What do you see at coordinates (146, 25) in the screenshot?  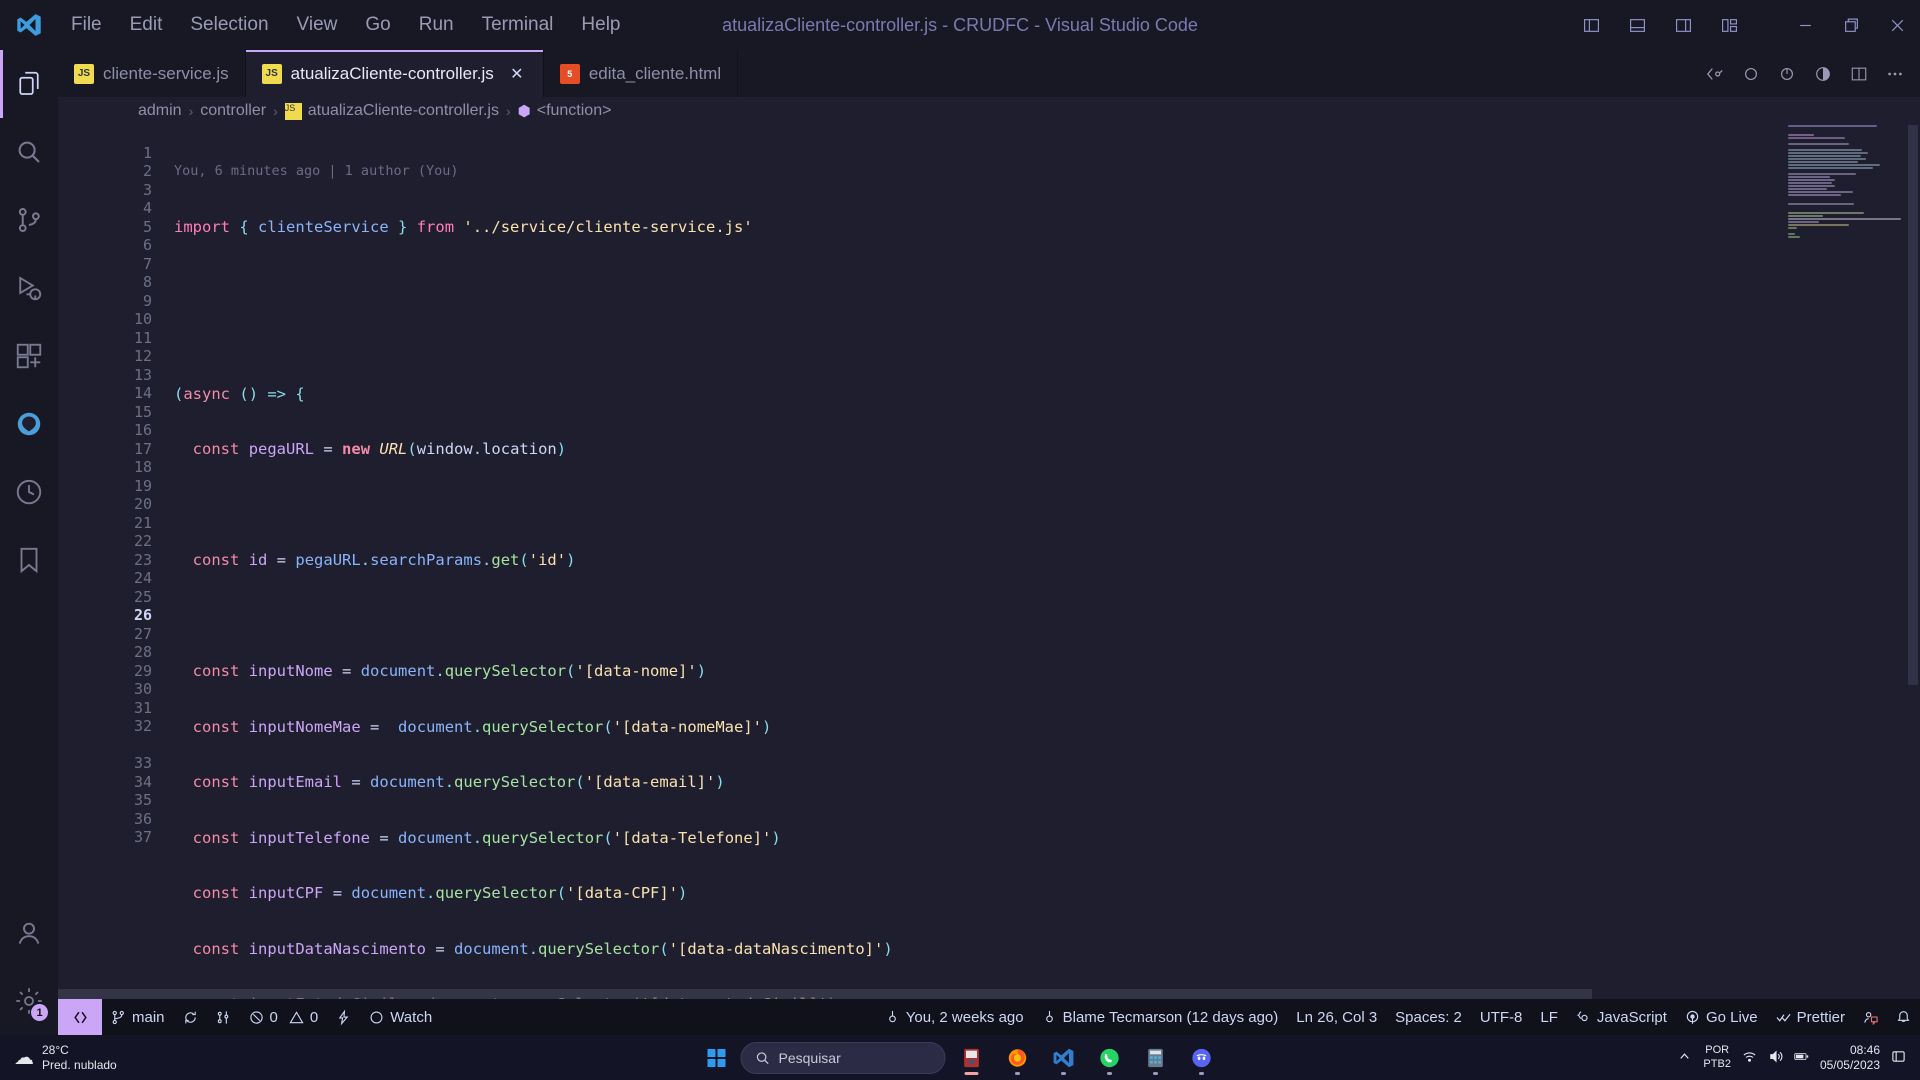 I see `menu-edit: Edit` at bounding box center [146, 25].